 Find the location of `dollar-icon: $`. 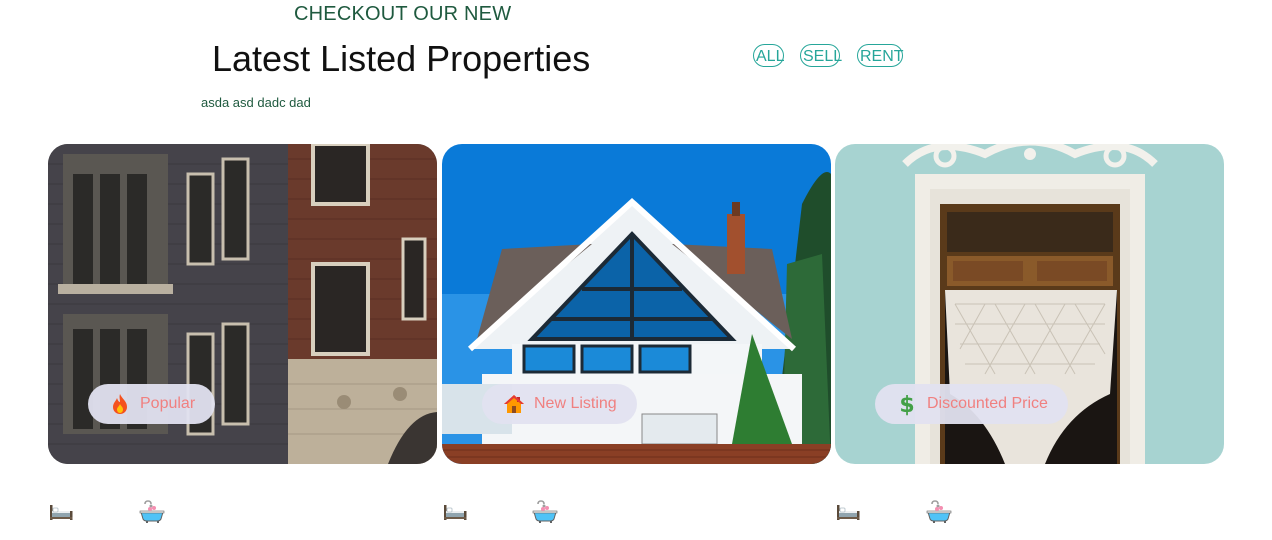

dollar-icon: $ is located at coordinates (906, 404).